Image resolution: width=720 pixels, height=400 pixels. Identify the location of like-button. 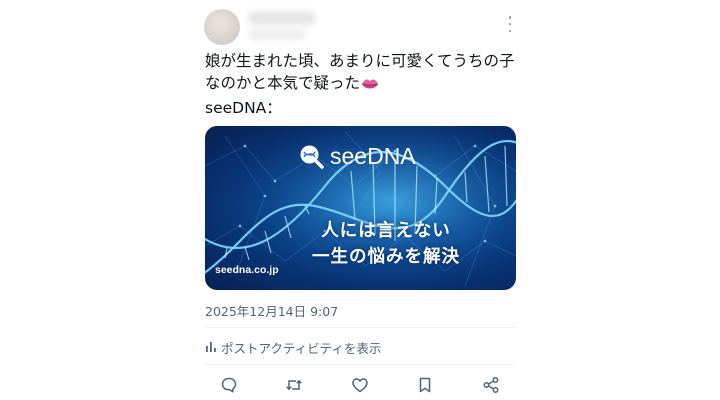
(360, 385).